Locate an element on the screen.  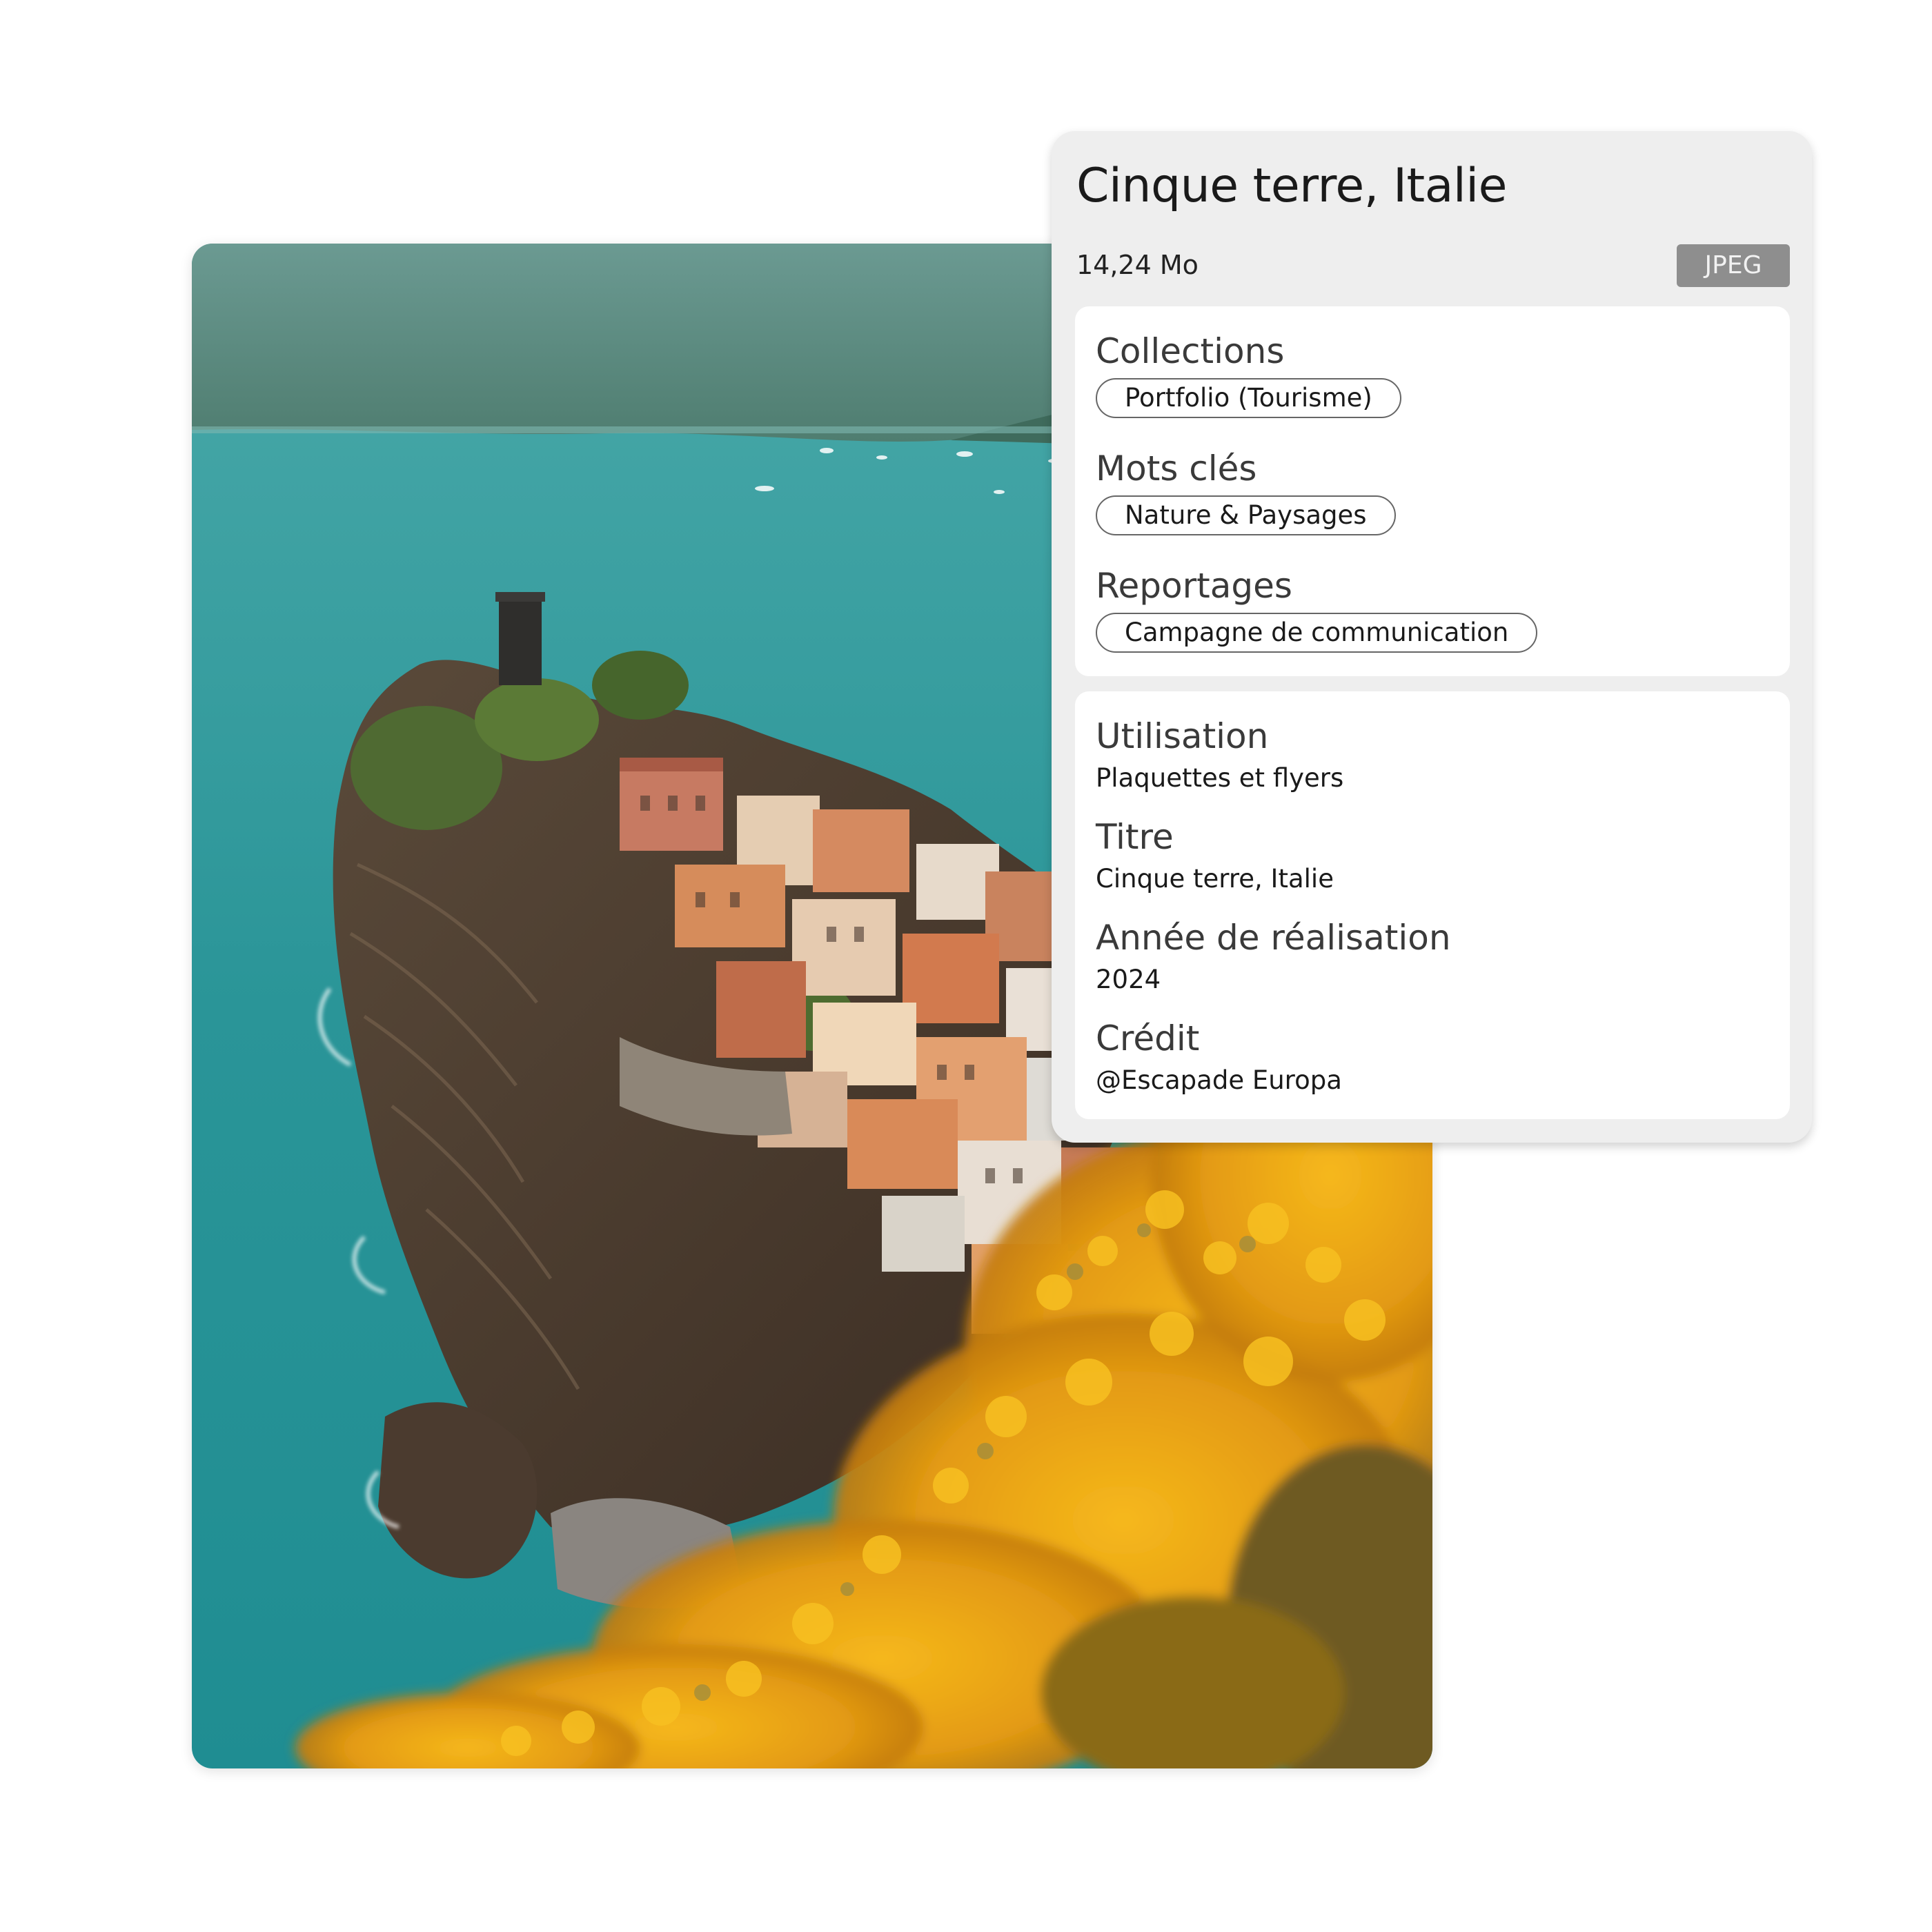
title-label: Titre is located at coordinates (1135, 837).